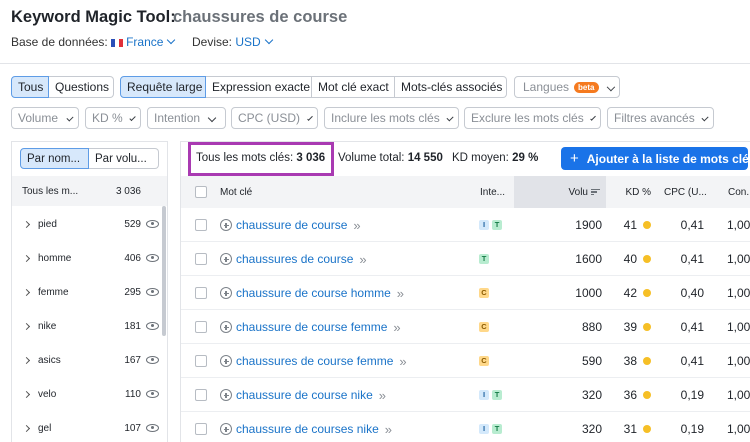 Image resolution: width=750 pixels, height=442 pixels. Describe the element at coordinates (628, 225) in the screenshot. I see `kd-cell: 41` at that location.